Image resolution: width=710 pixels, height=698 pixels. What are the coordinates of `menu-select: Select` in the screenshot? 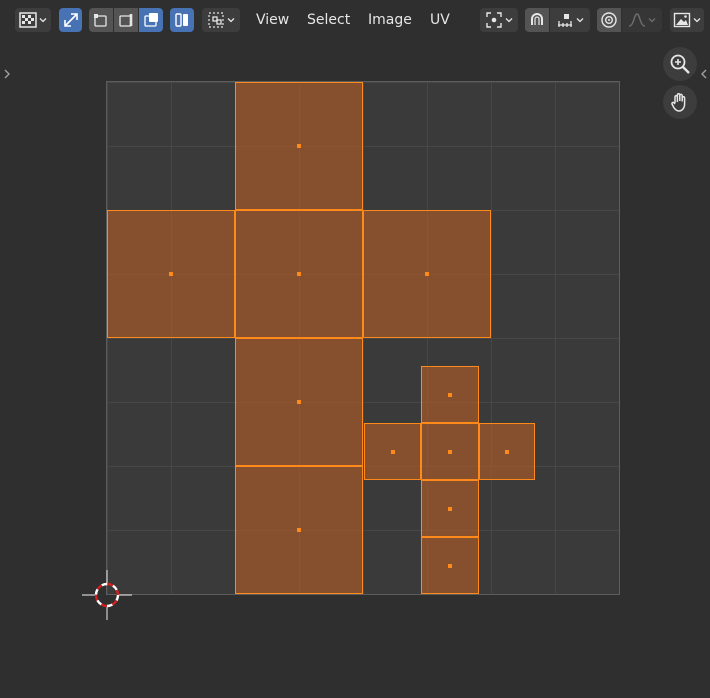 It's located at (328, 20).